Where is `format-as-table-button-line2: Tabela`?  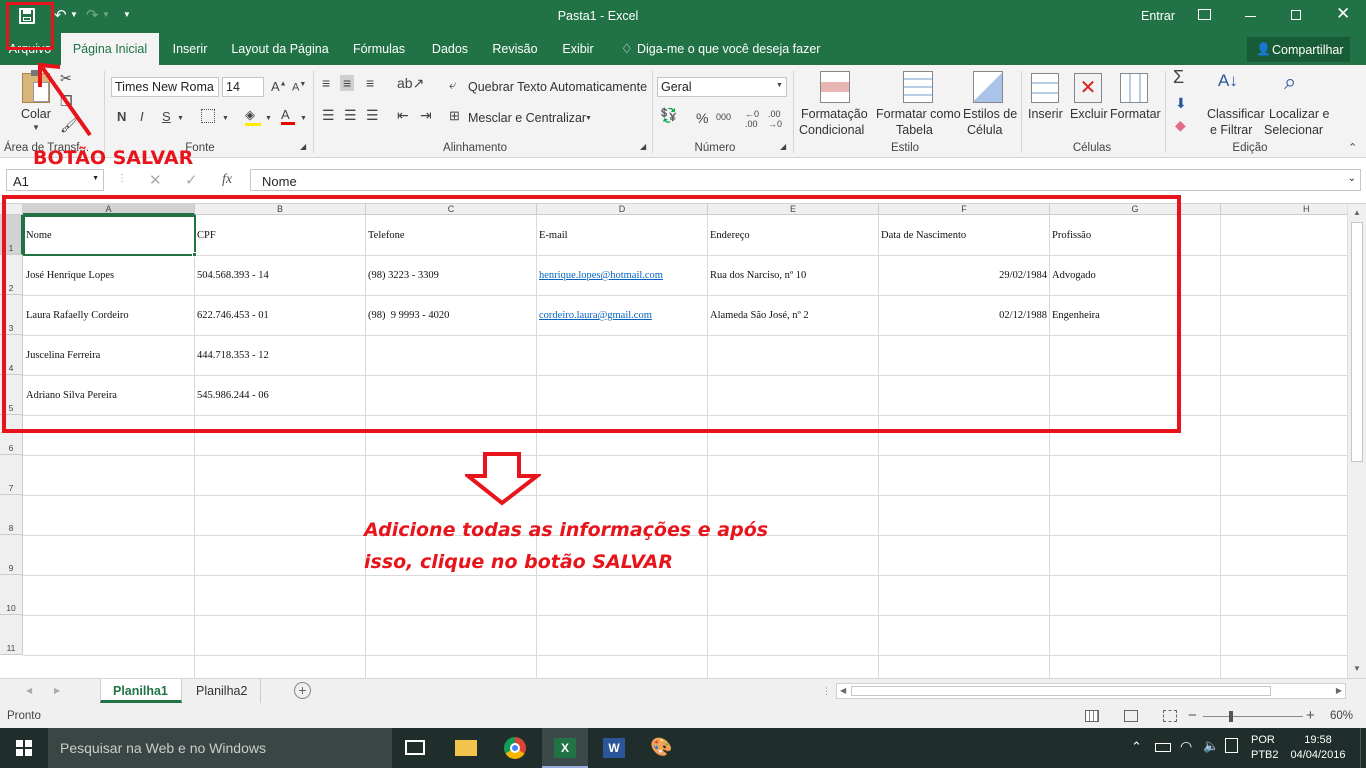 format-as-table-button-line2: Tabela is located at coordinates (914, 130).